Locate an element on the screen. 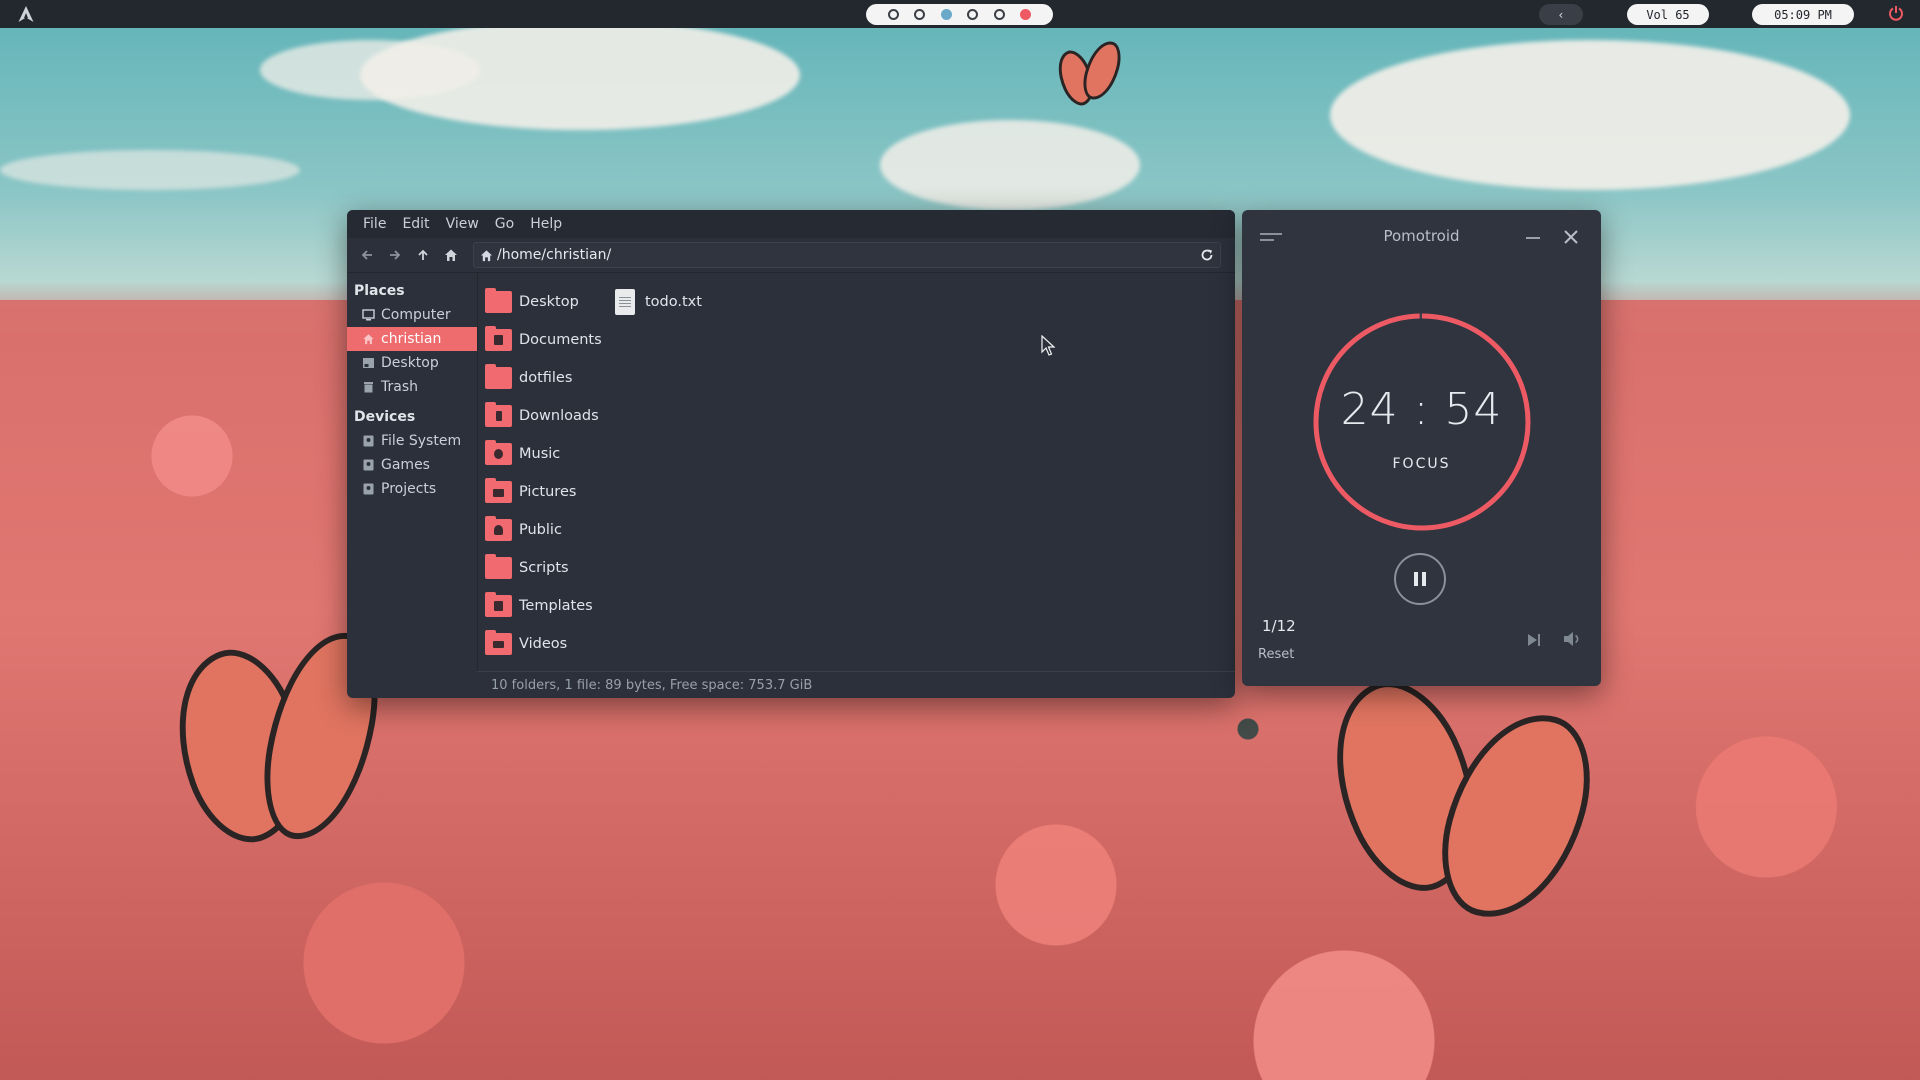 The image size is (1920, 1080). music-folder-icon is located at coordinates (498, 452).